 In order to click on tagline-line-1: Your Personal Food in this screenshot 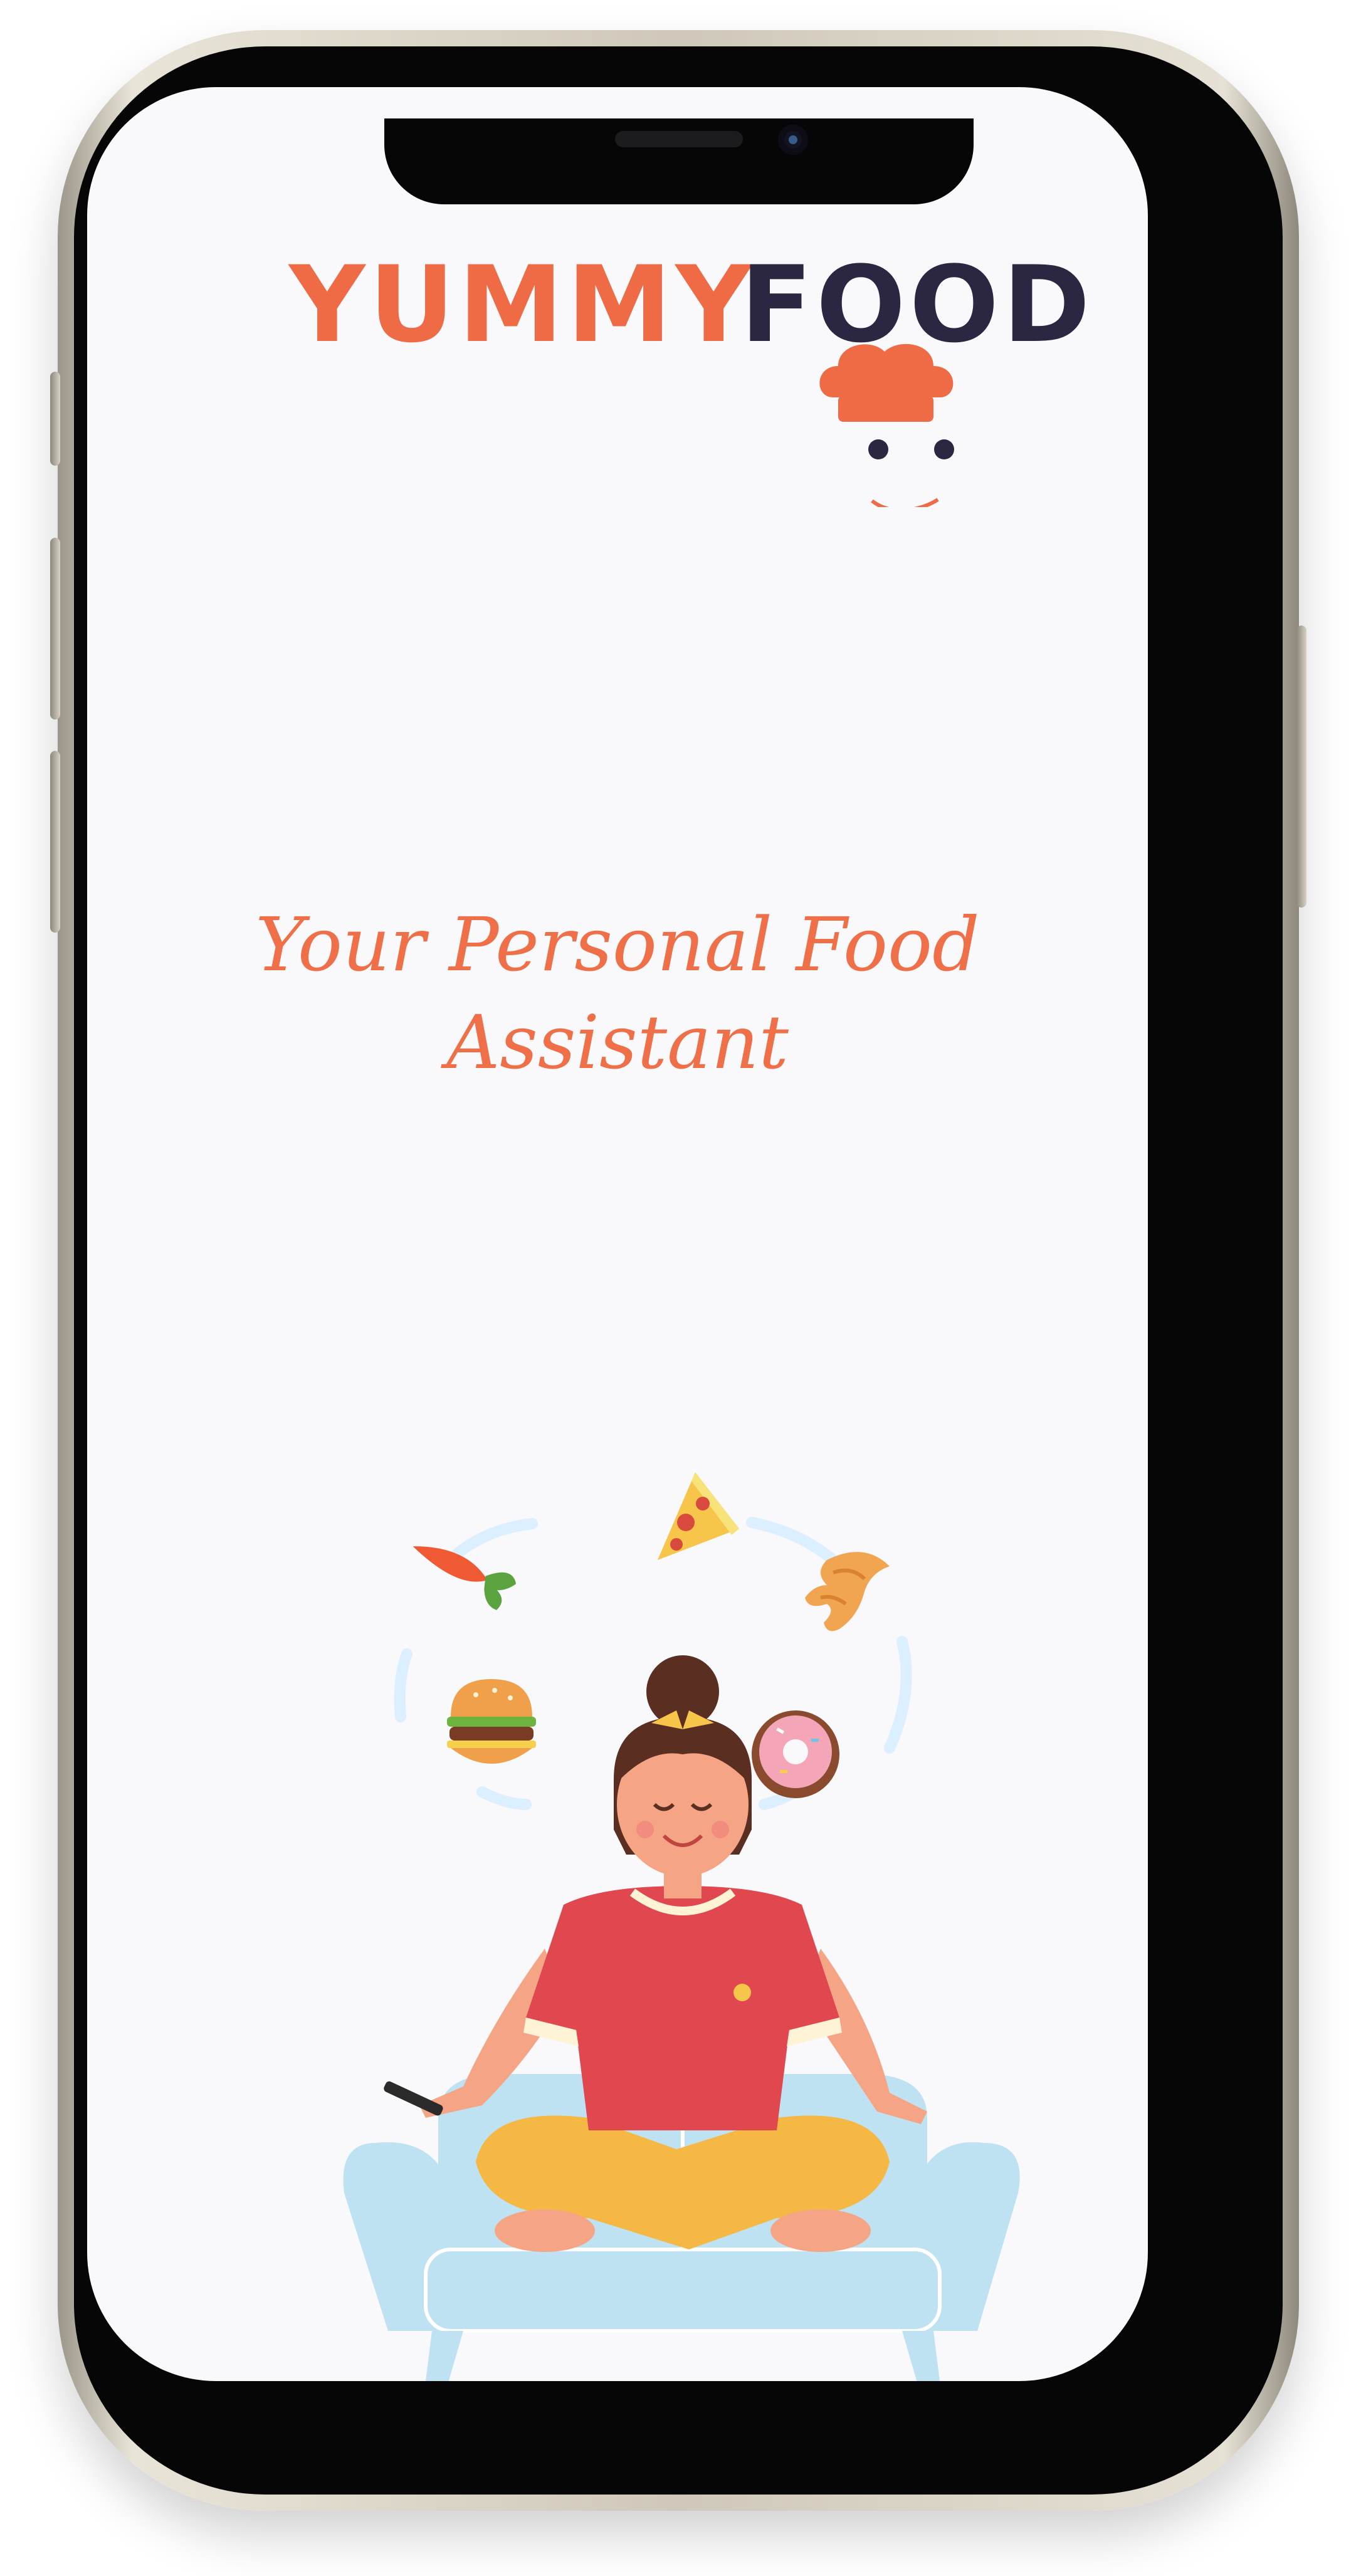, I will do `click(618, 944)`.